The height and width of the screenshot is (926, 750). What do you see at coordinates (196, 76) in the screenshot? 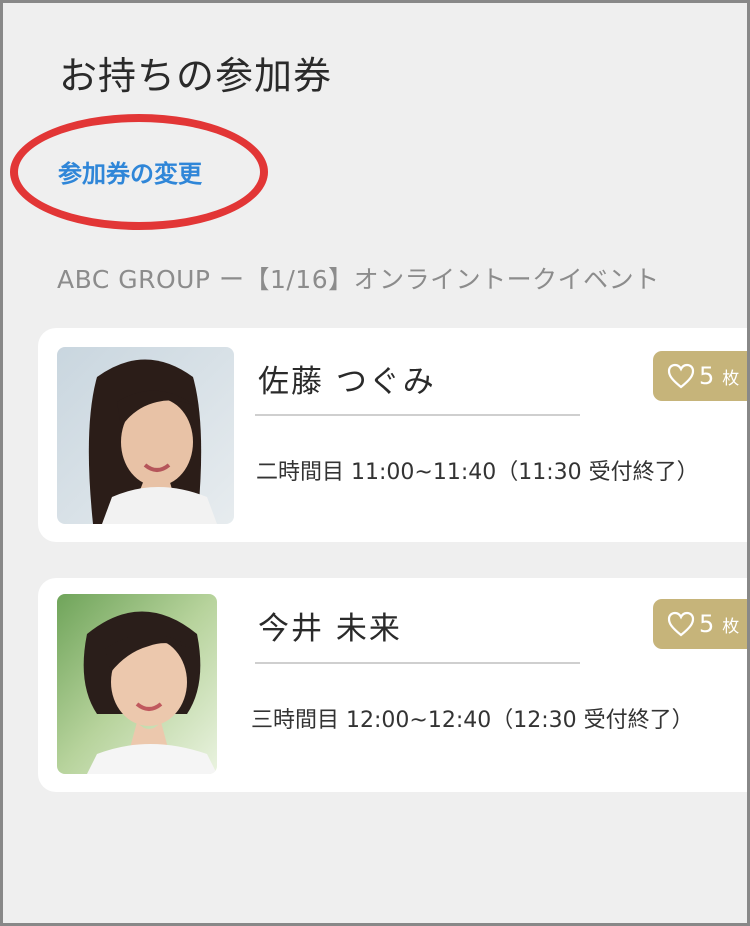
I see `page-title: お持ちの参加券` at bounding box center [196, 76].